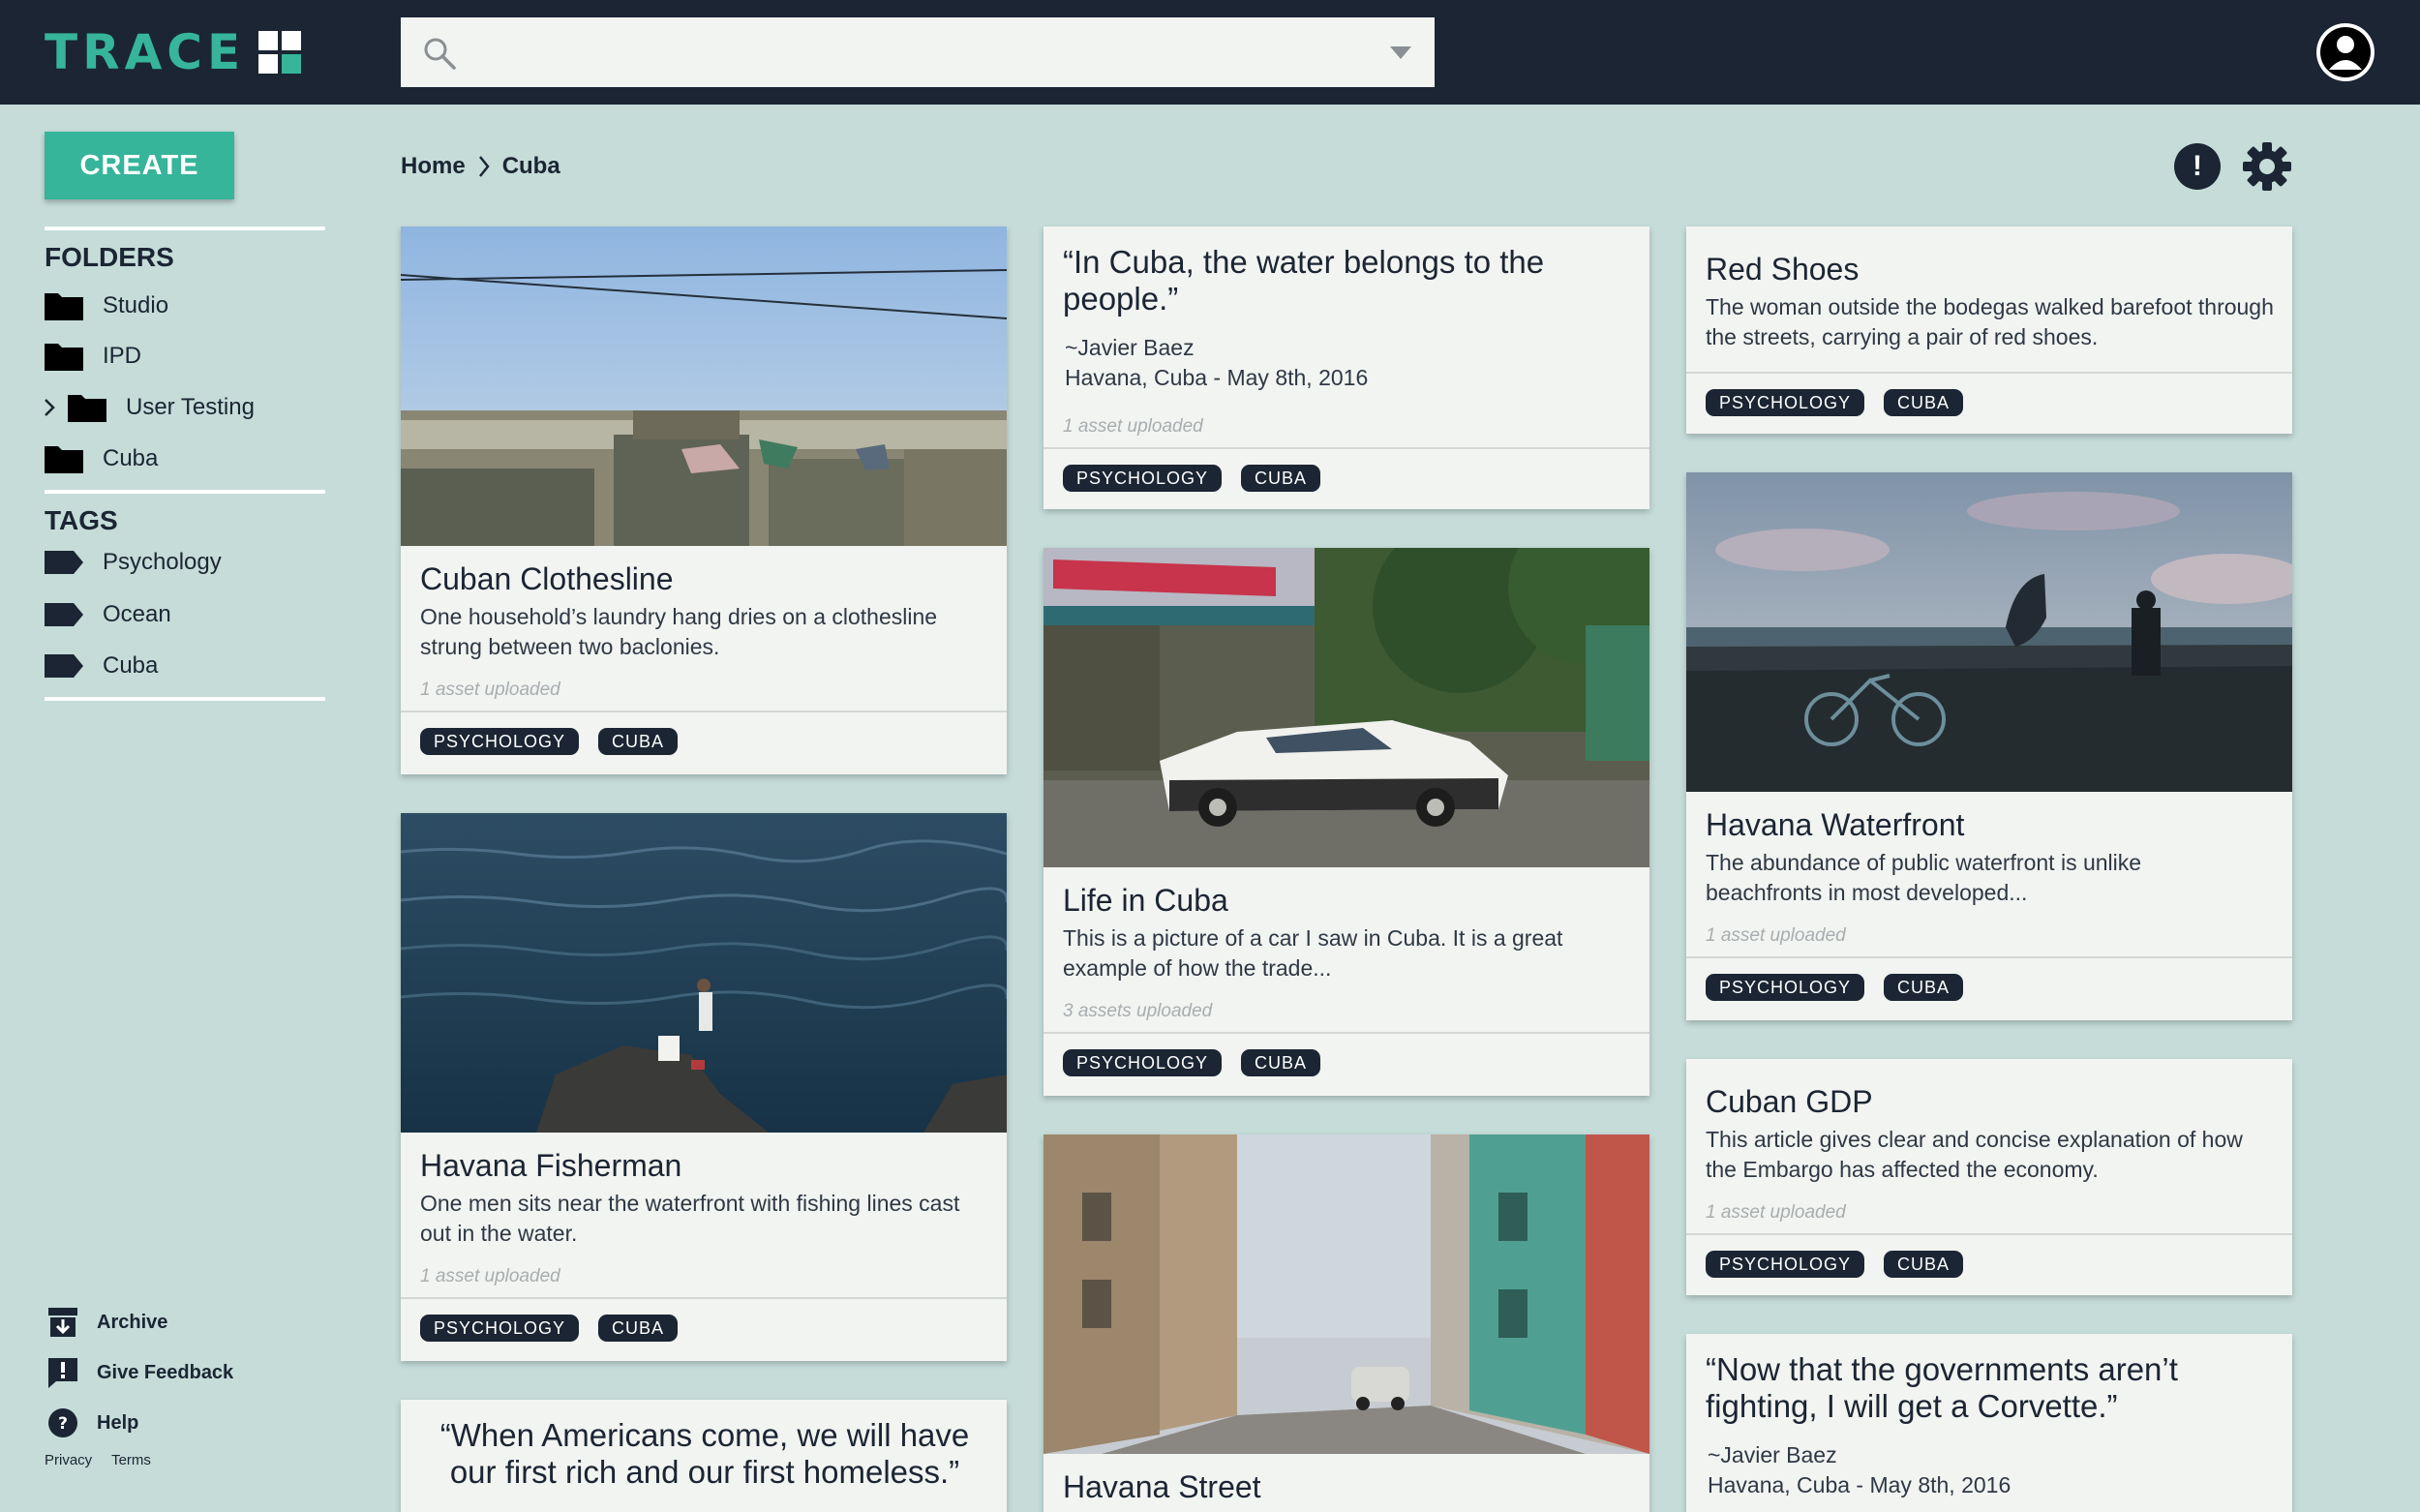 The height and width of the screenshot is (1512, 2420). I want to click on tag-item-psychology: Psychology, so click(133, 562).